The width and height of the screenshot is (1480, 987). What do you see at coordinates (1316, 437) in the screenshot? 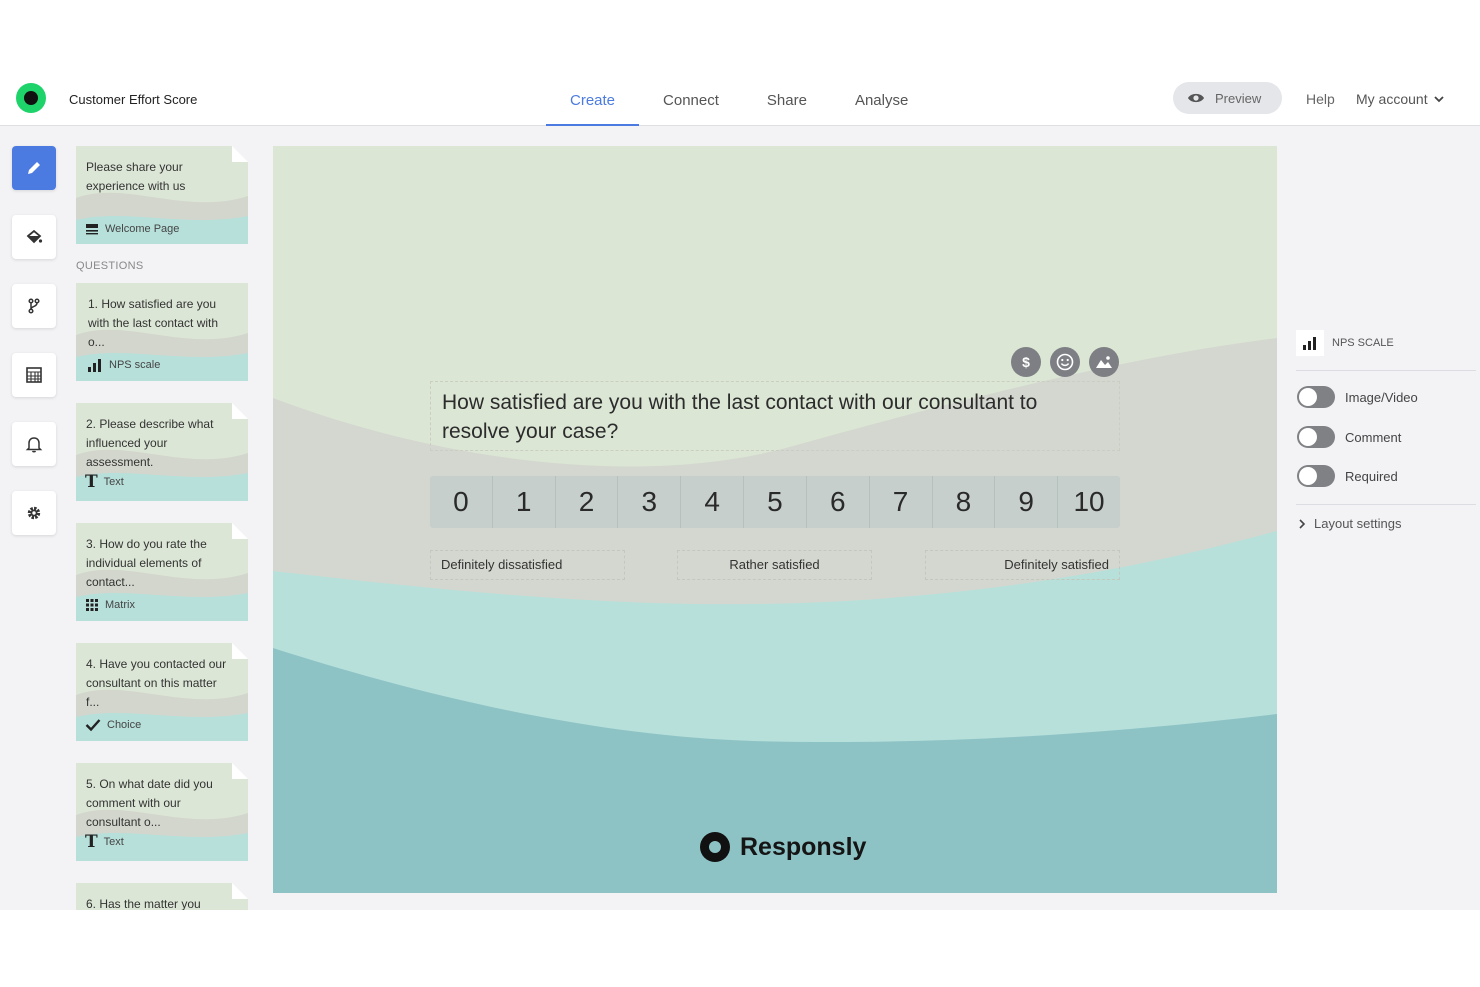
I see `comment-toggle` at bounding box center [1316, 437].